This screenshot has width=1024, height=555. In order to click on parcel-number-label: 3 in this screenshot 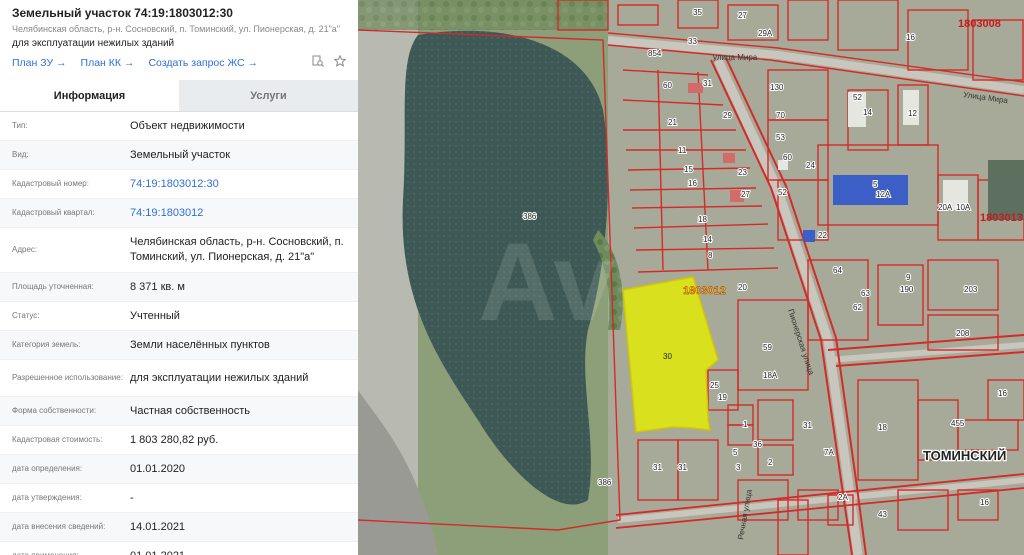, I will do `click(738, 467)`.